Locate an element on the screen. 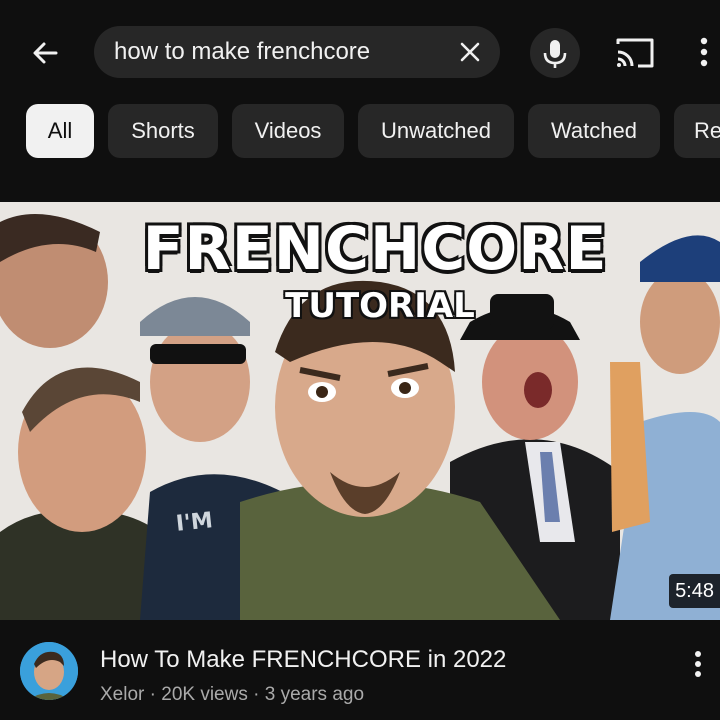 Image resolution: width=720 pixels, height=720 pixels. search-input is located at coordinates (279, 52).